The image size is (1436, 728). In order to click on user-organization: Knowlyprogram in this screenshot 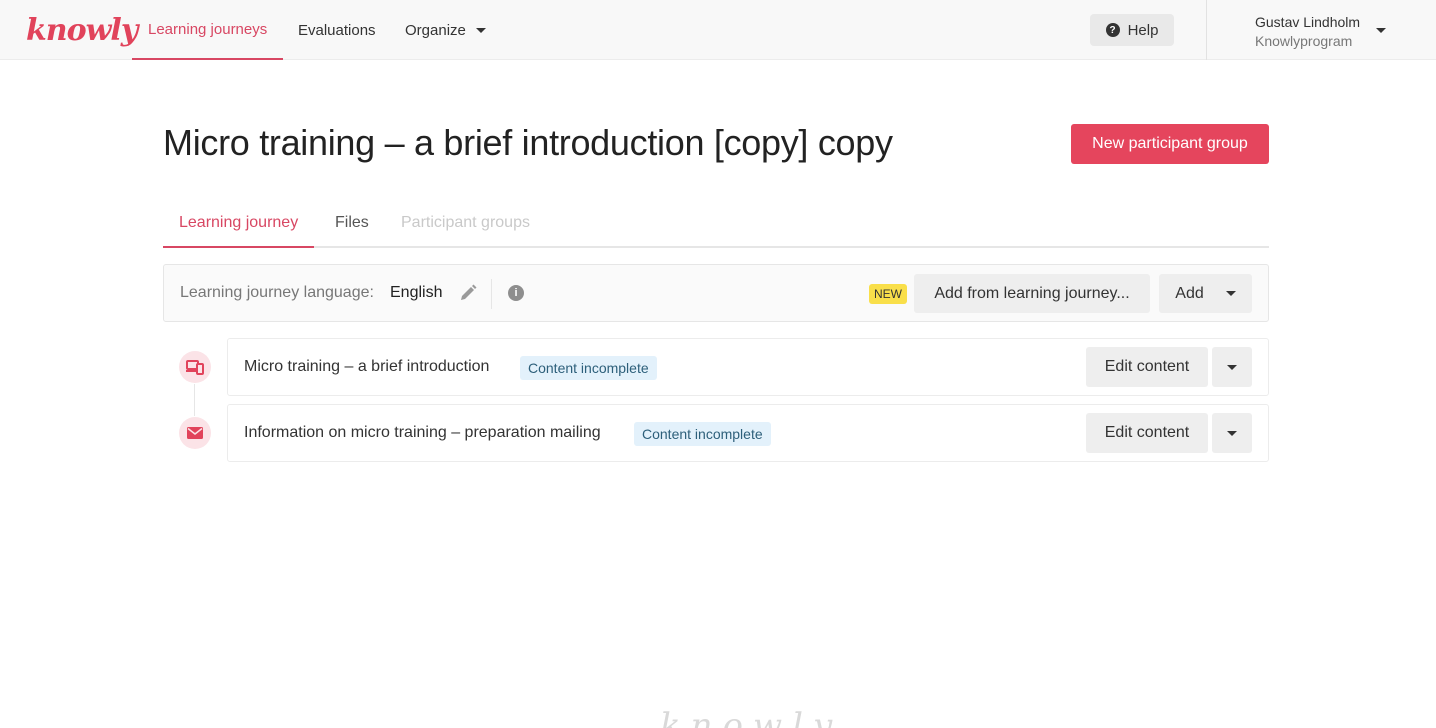, I will do `click(1304, 41)`.